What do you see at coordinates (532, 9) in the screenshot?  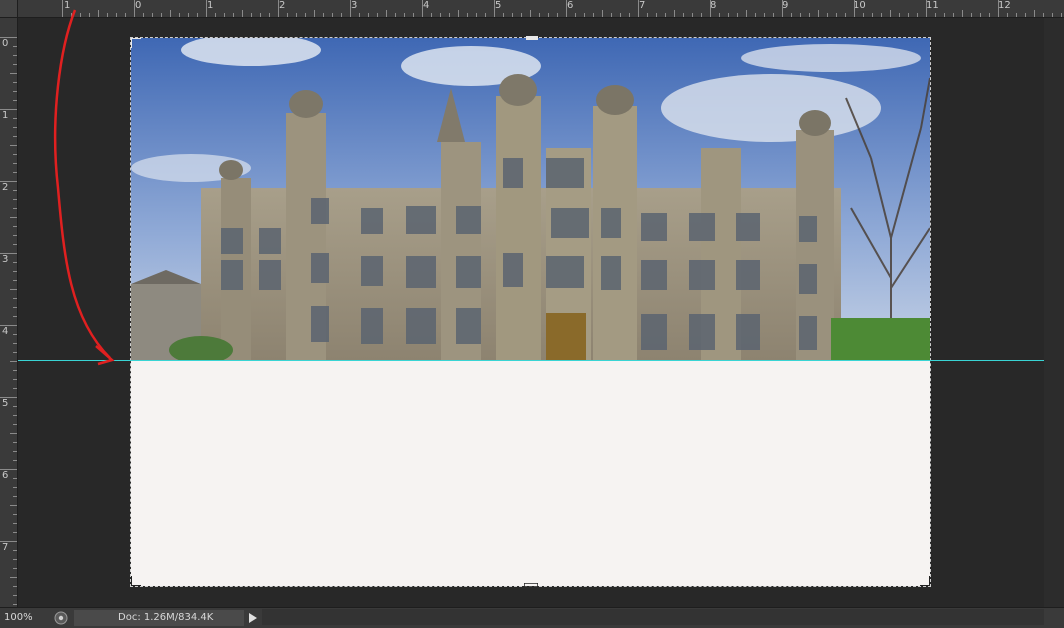 I see `horizontal-ruler: 1 0 1 2 3 4 5 6 7 8 9 10 11 12` at bounding box center [532, 9].